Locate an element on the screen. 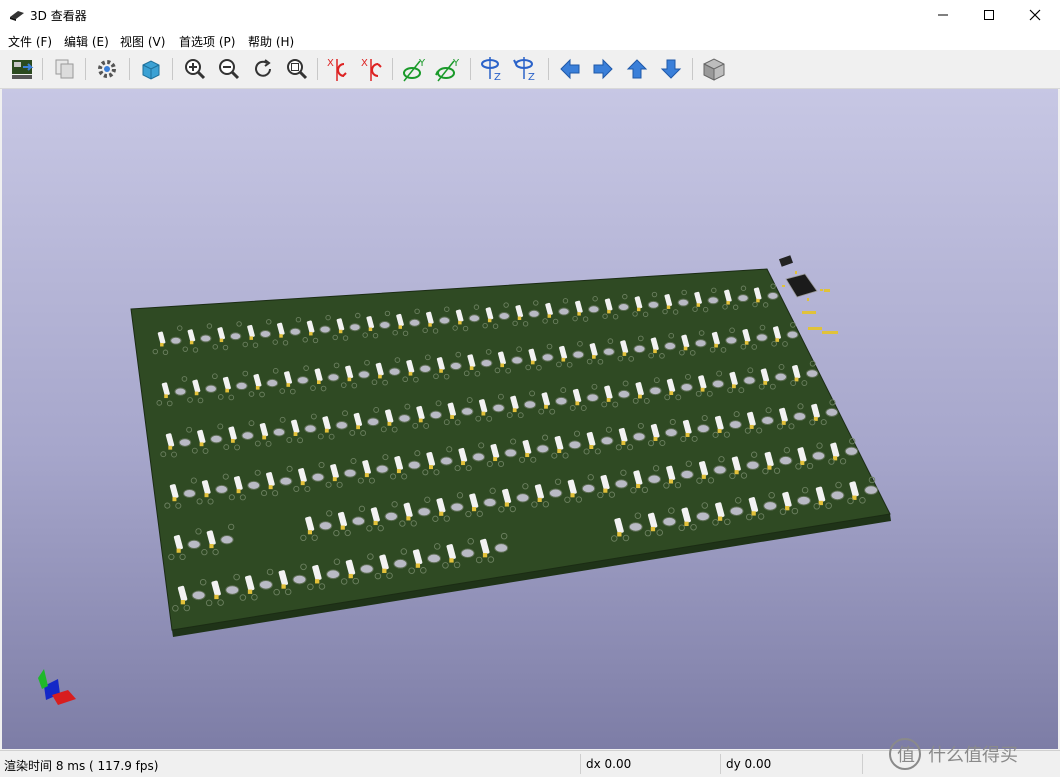 The image size is (1060, 777). zoom-fit-icon is located at coordinates (297, 69).